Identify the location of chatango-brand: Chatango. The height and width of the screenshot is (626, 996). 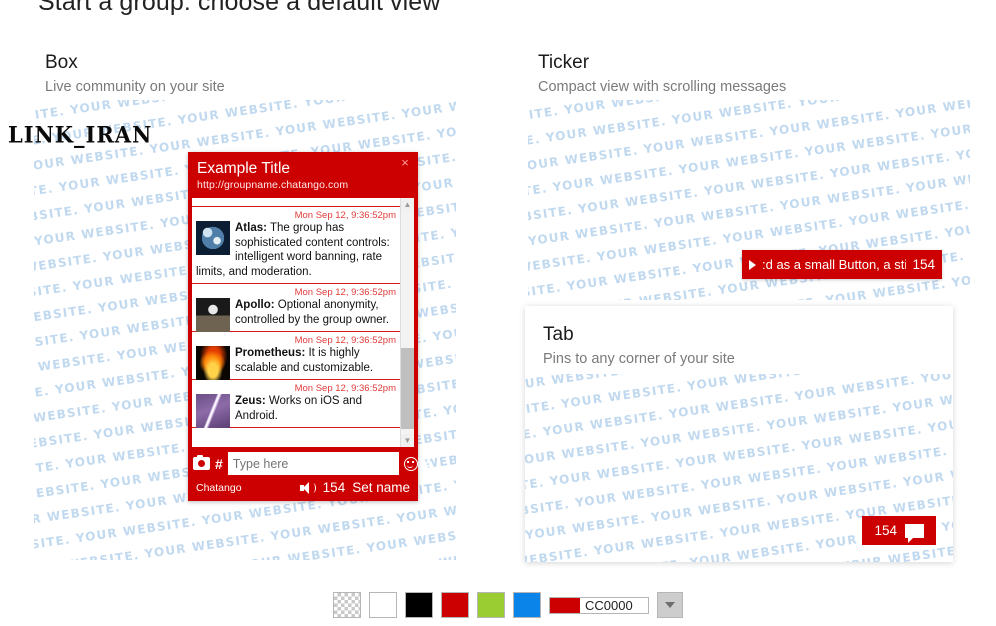
(219, 487).